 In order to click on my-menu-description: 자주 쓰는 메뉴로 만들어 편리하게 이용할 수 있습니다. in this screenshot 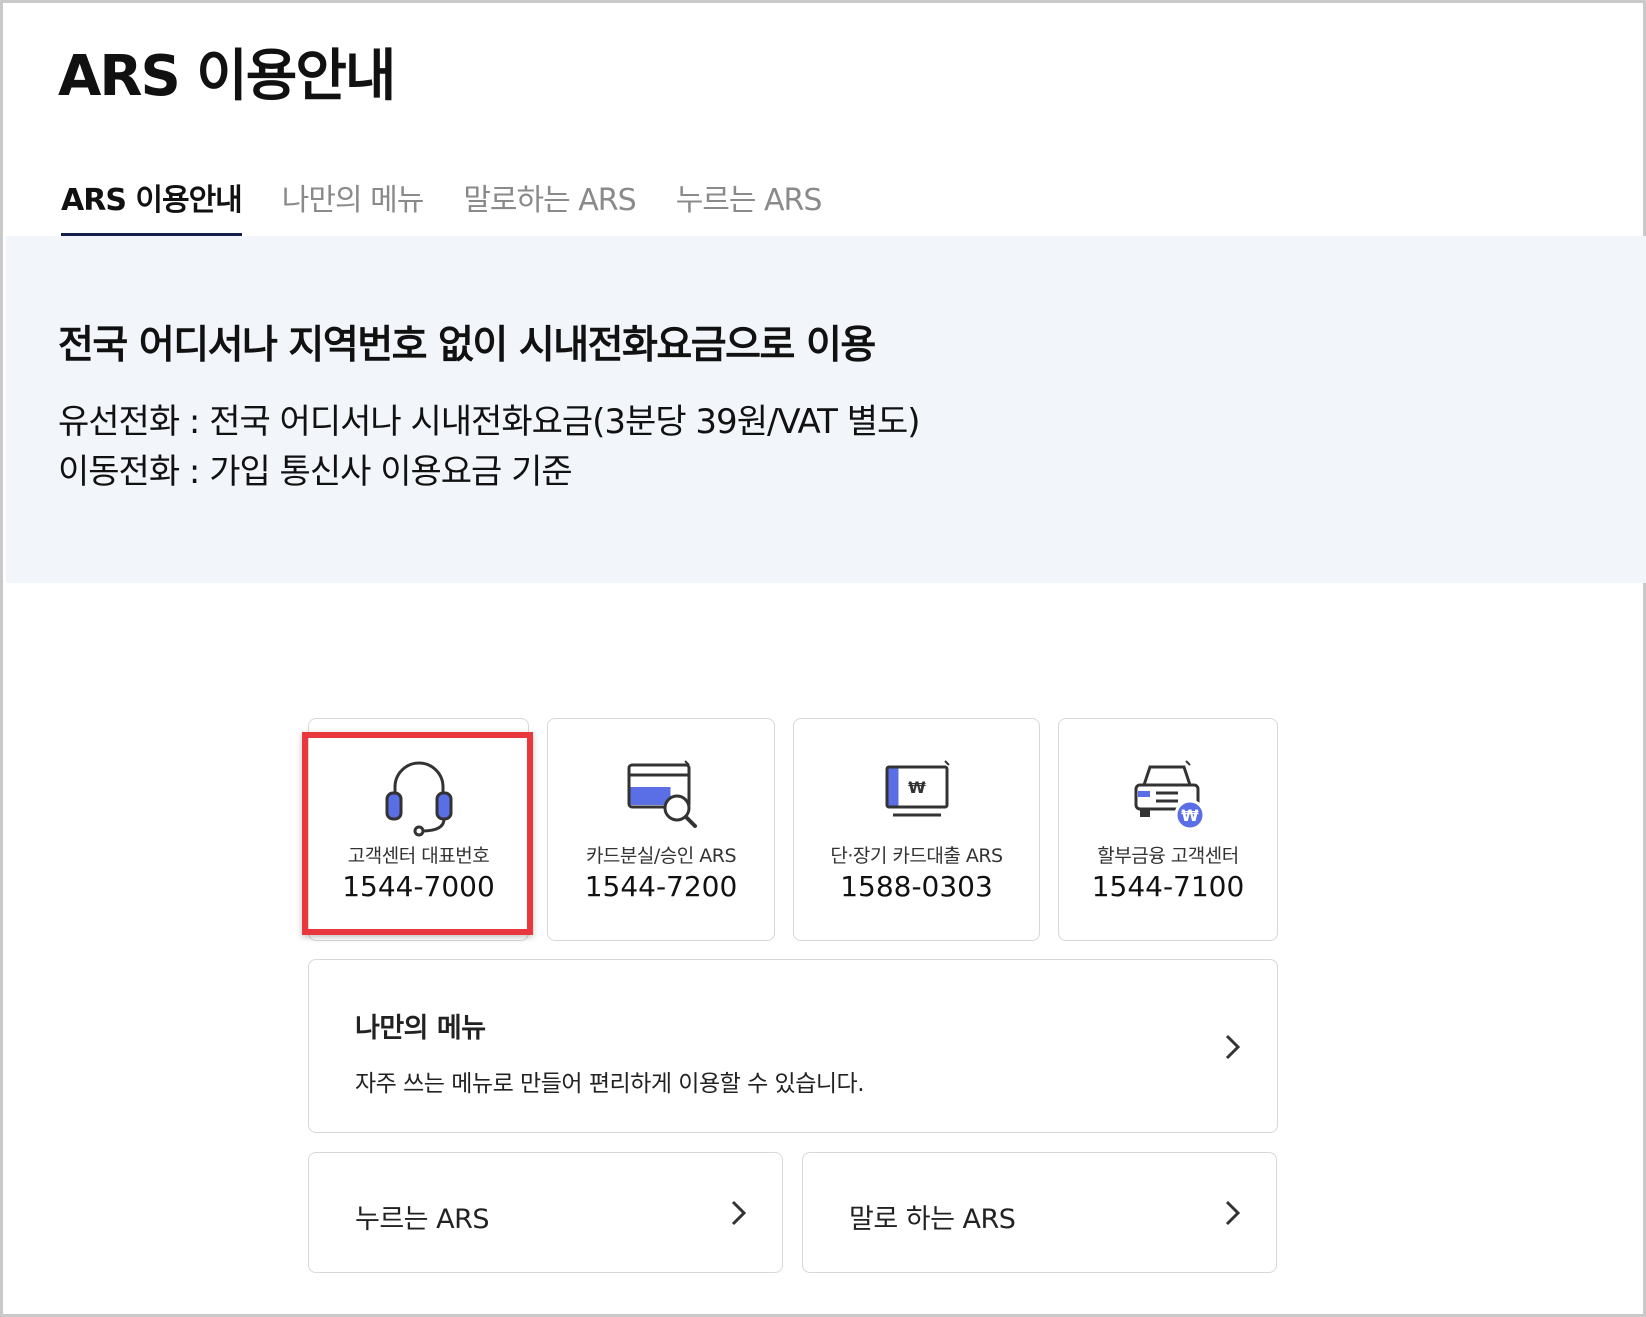, I will do `click(610, 1084)`.